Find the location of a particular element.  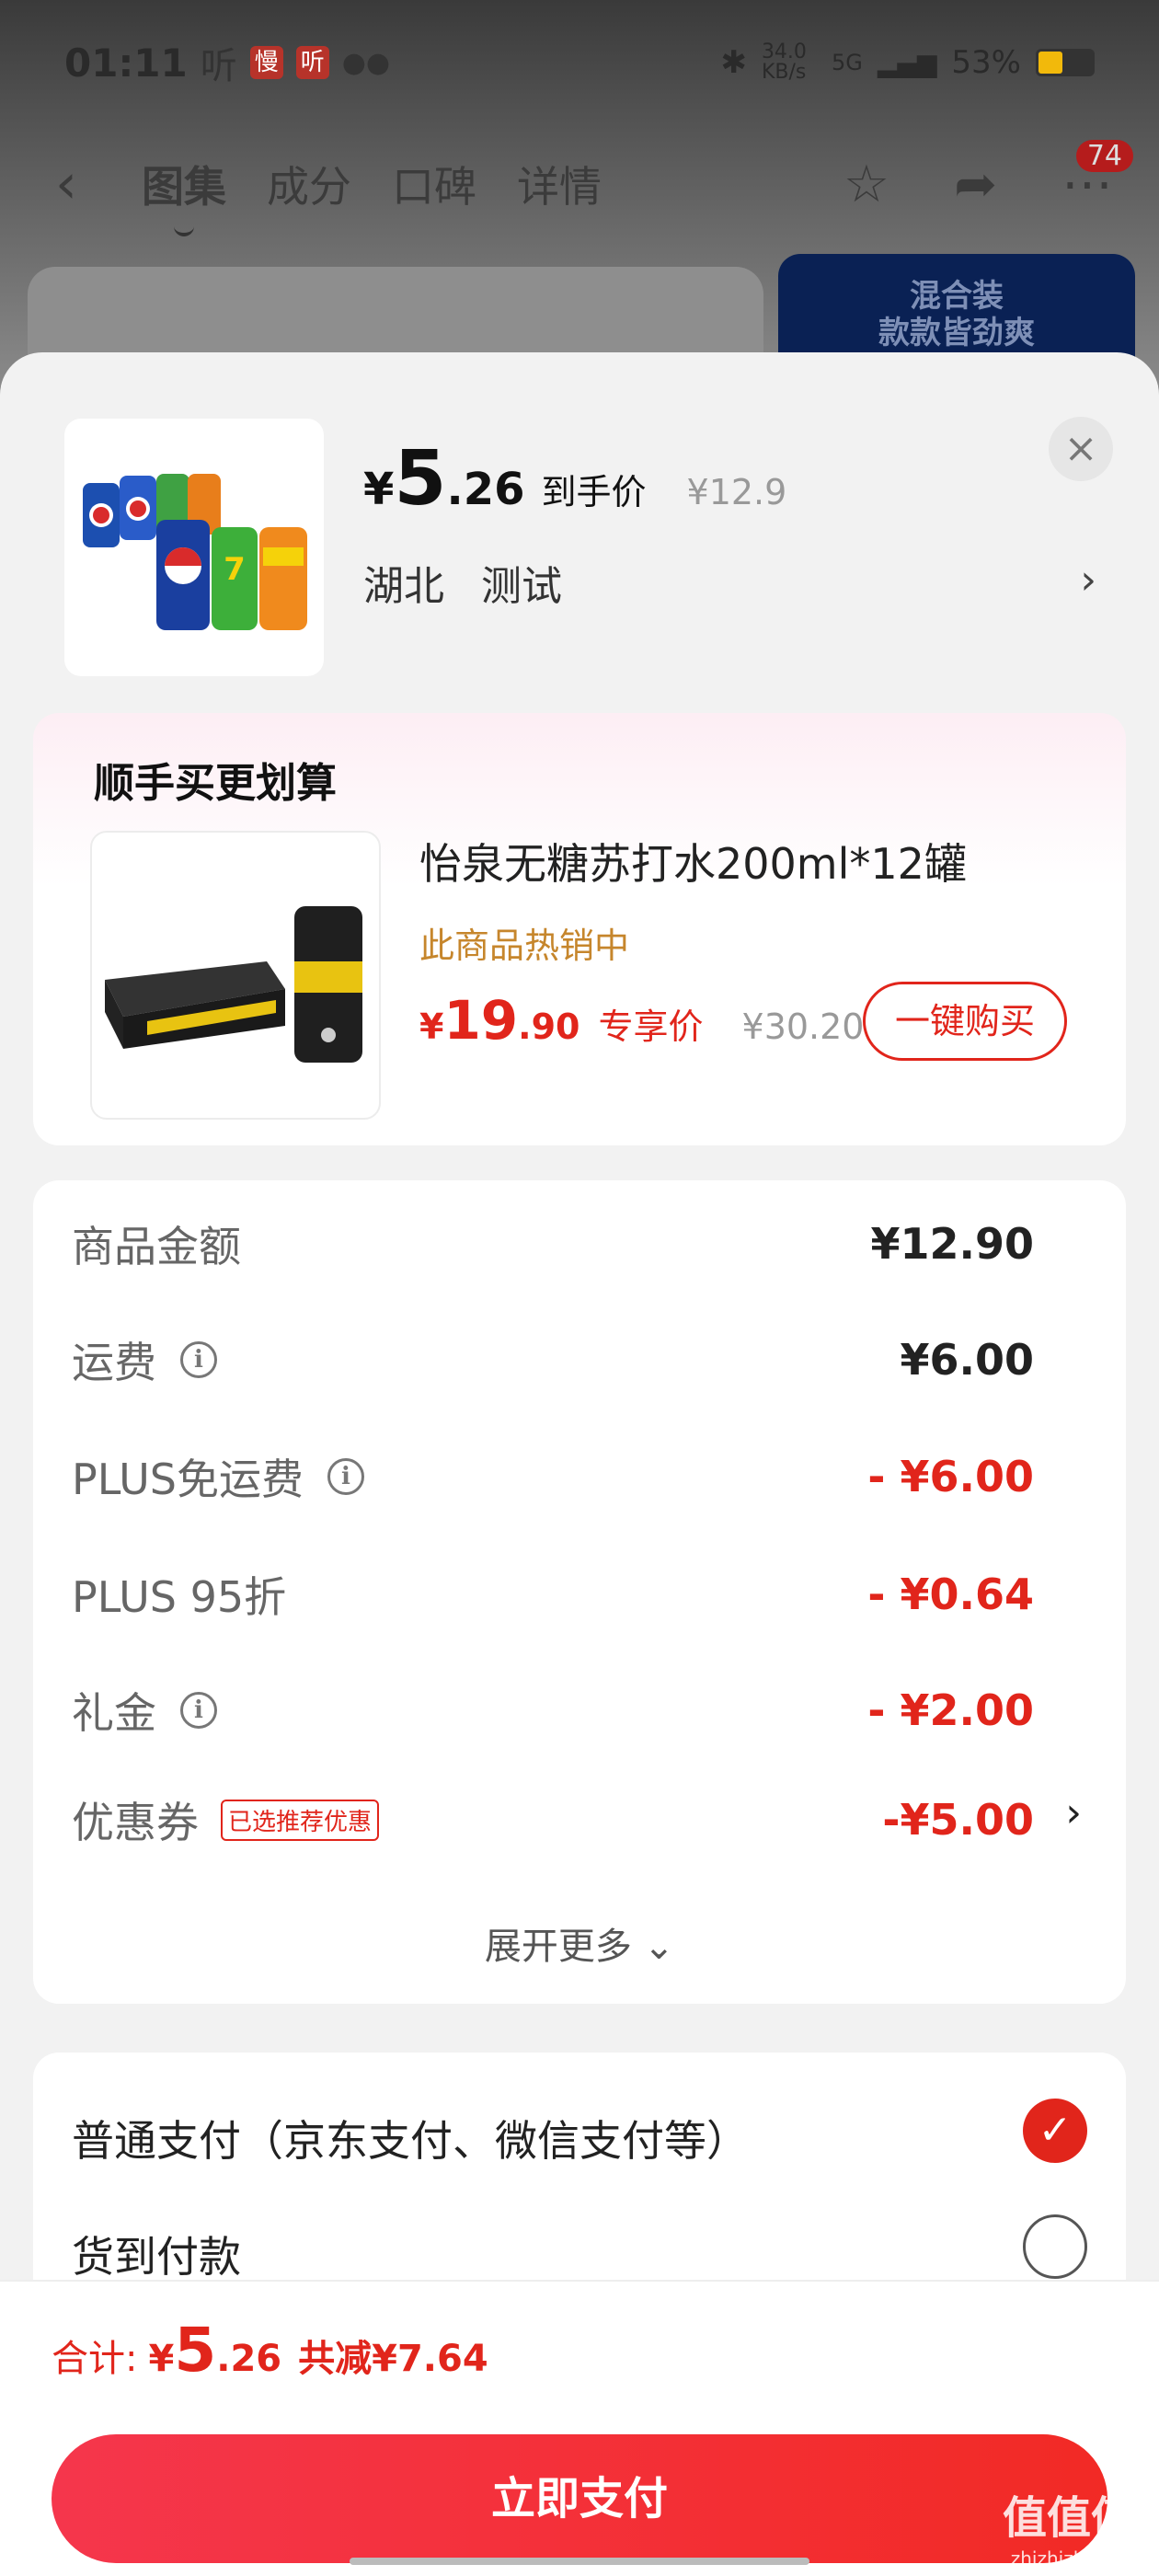

signal-label: 5G is located at coordinates (847, 62).